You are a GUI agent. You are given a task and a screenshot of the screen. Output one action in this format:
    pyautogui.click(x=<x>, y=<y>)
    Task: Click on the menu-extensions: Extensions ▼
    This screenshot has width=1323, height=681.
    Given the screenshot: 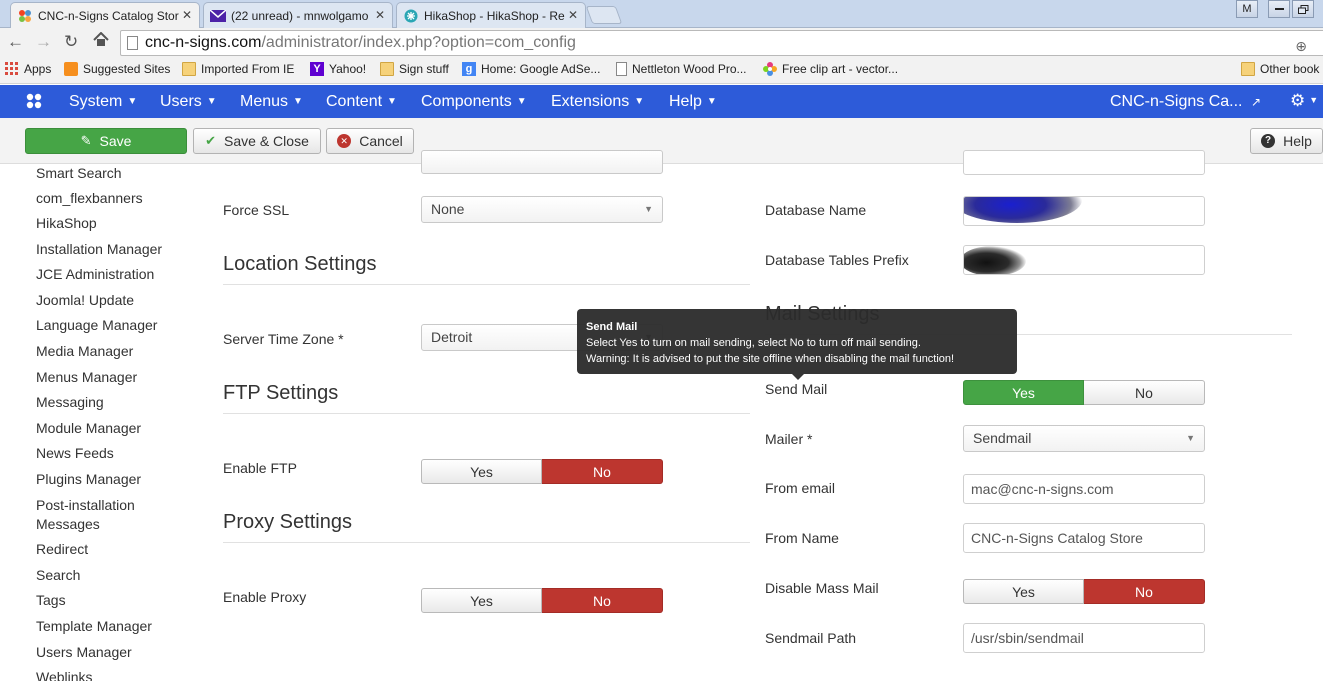 What is the action you would take?
    pyautogui.click(x=597, y=102)
    